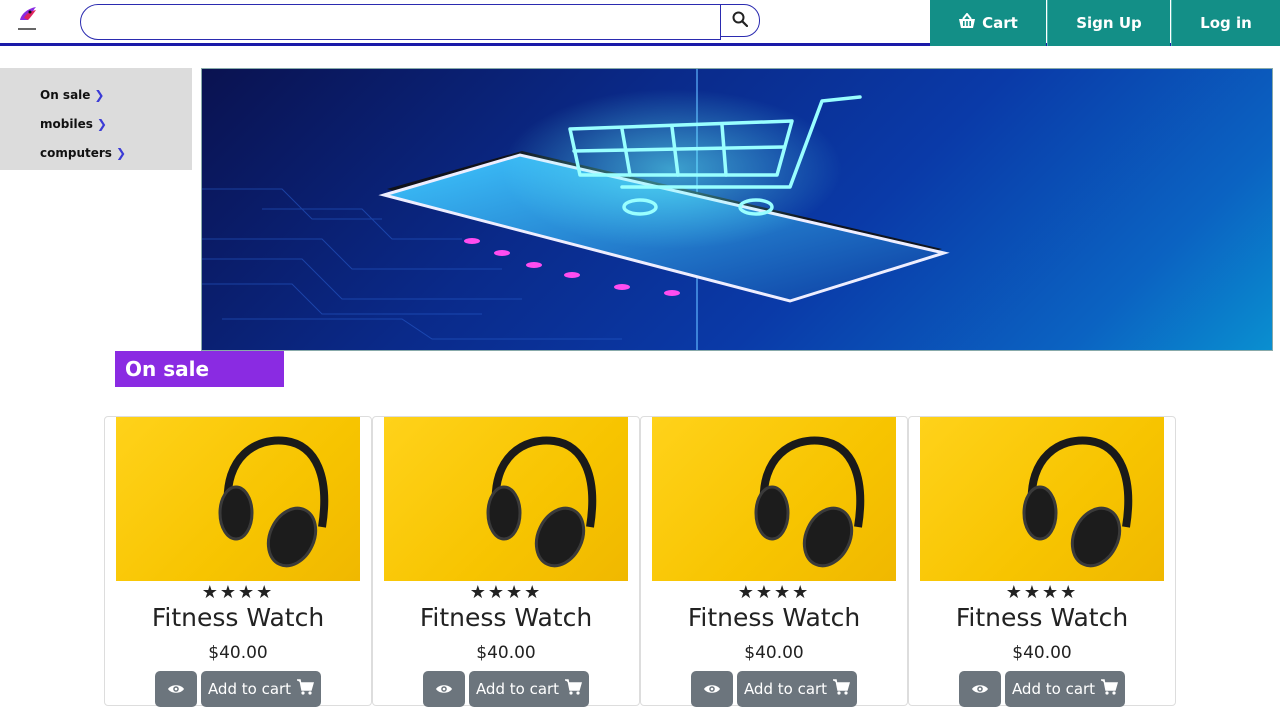 Image resolution: width=1280 pixels, height=720 pixels. What do you see at coordinates (199, 369) in the screenshot?
I see `section-title: On sale` at bounding box center [199, 369].